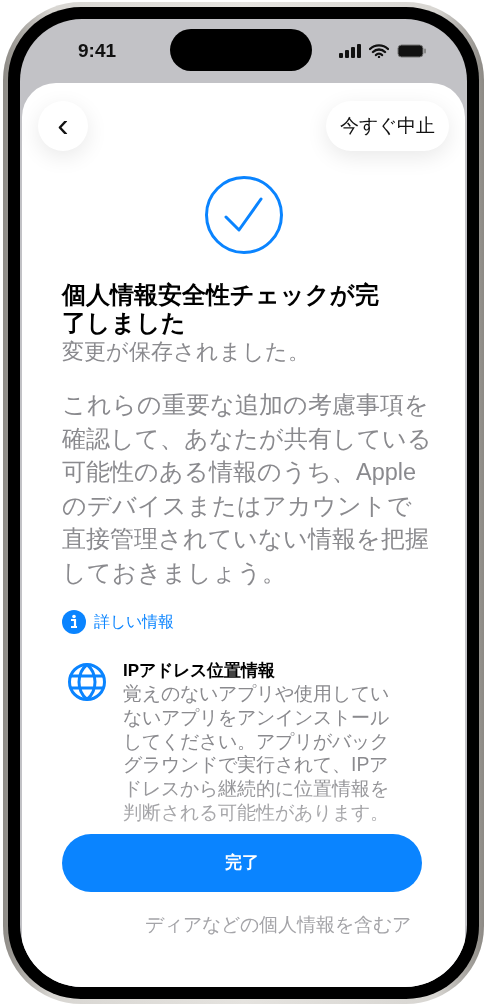 The width and height of the screenshot is (489, 1008). Describe the element at coordinates (221, 309) in the screenshot. I see `heading: 個人情報安全性チェックが完了しました` at that location.